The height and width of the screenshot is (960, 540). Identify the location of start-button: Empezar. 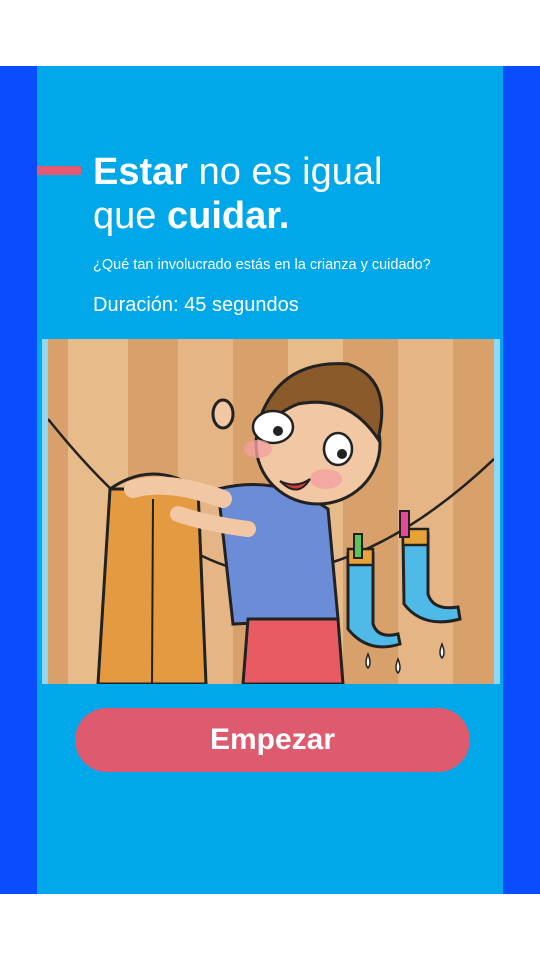
(272, 740).